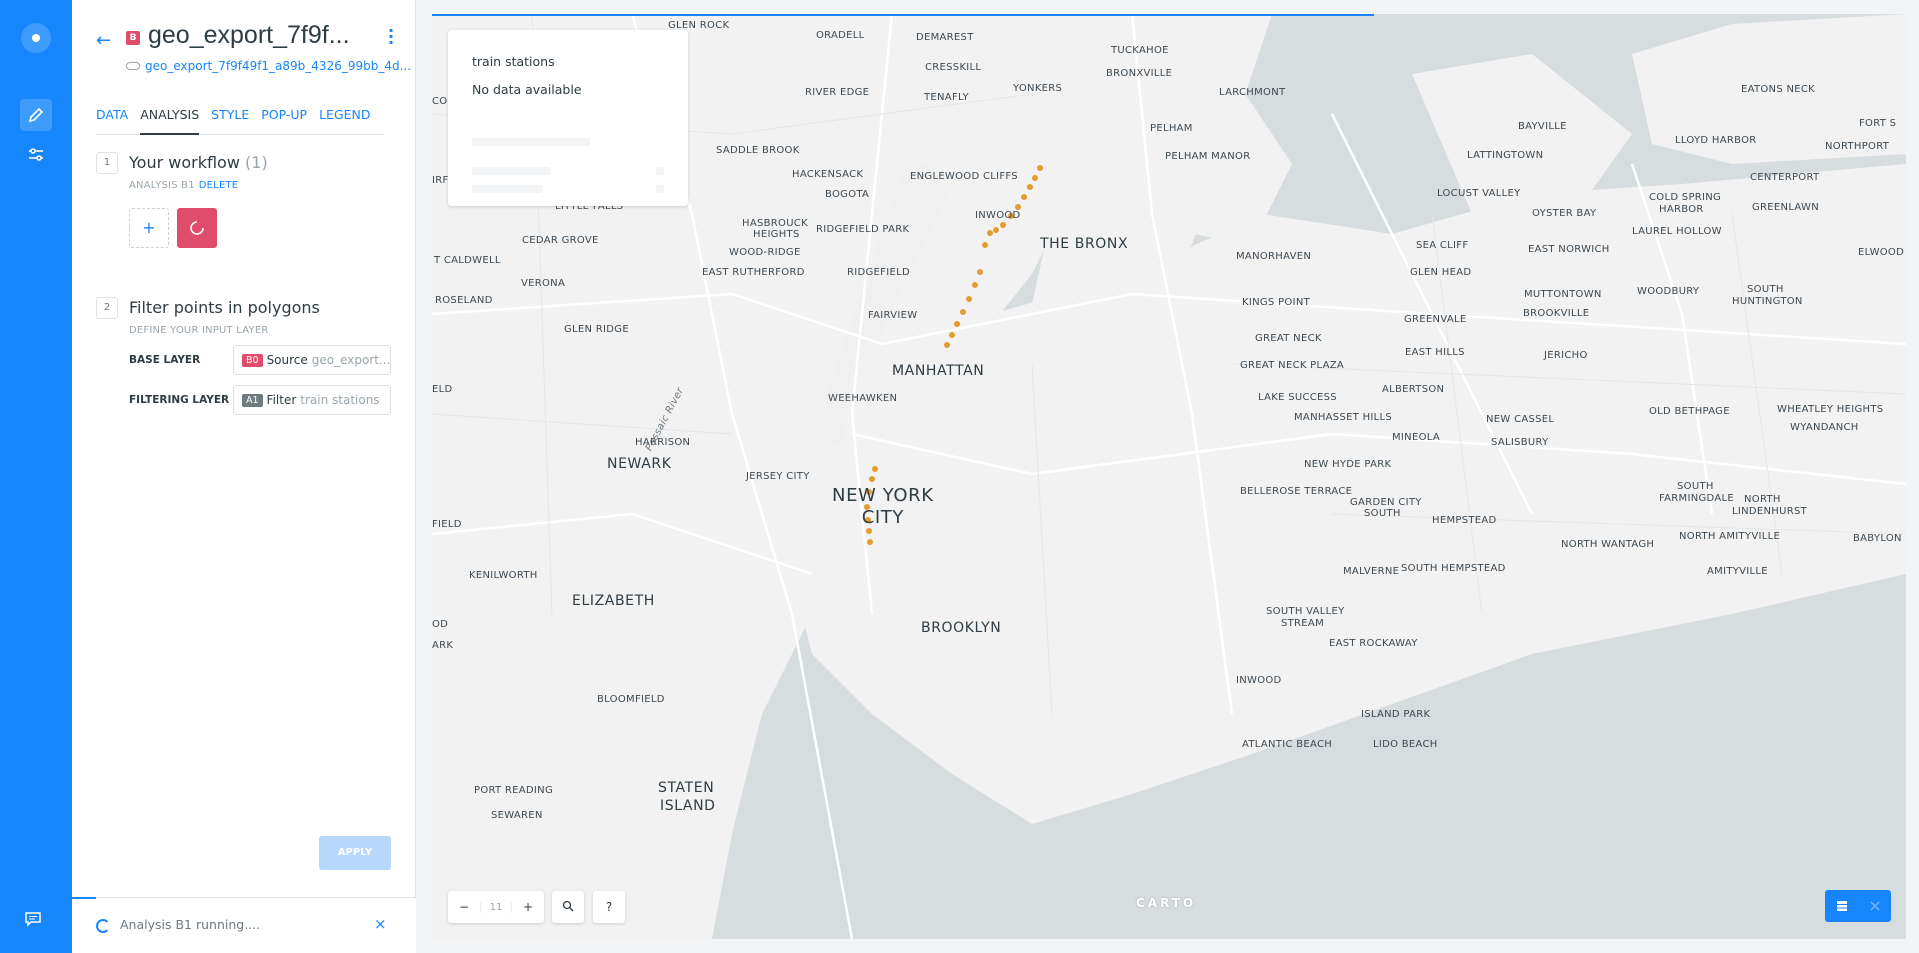  Describe the element at coordinates (1569, 249) in the screenshot. I see `map-label: EAST NORWICH` at that location.